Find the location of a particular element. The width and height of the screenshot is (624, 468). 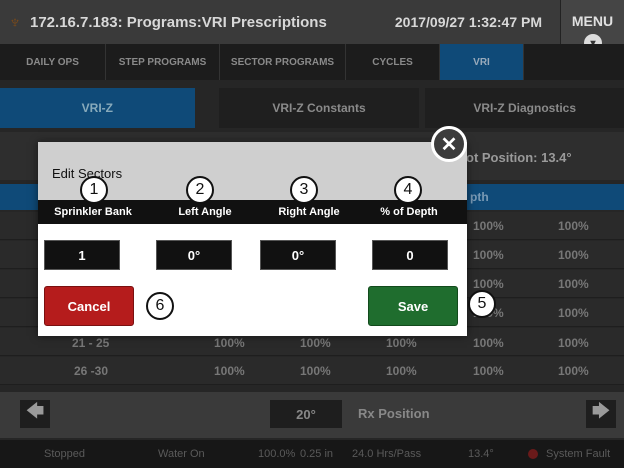

sub-tabs: VRI-Z VRI-Z Constants VRI-Z Diagnostics is located at coordinates (312, 109).